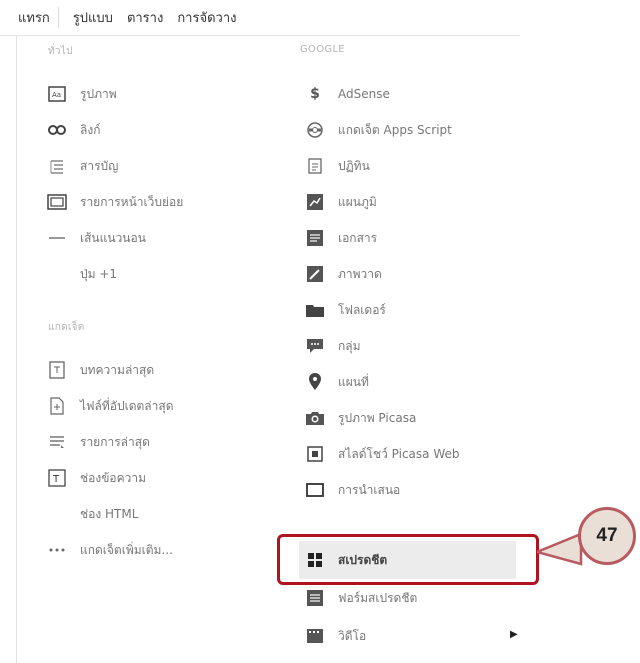  What do you see at coordinates (352, 635) in the screenshot?
I see `insert-video-label: วิดีโอ` at bounding box center [352, 635].